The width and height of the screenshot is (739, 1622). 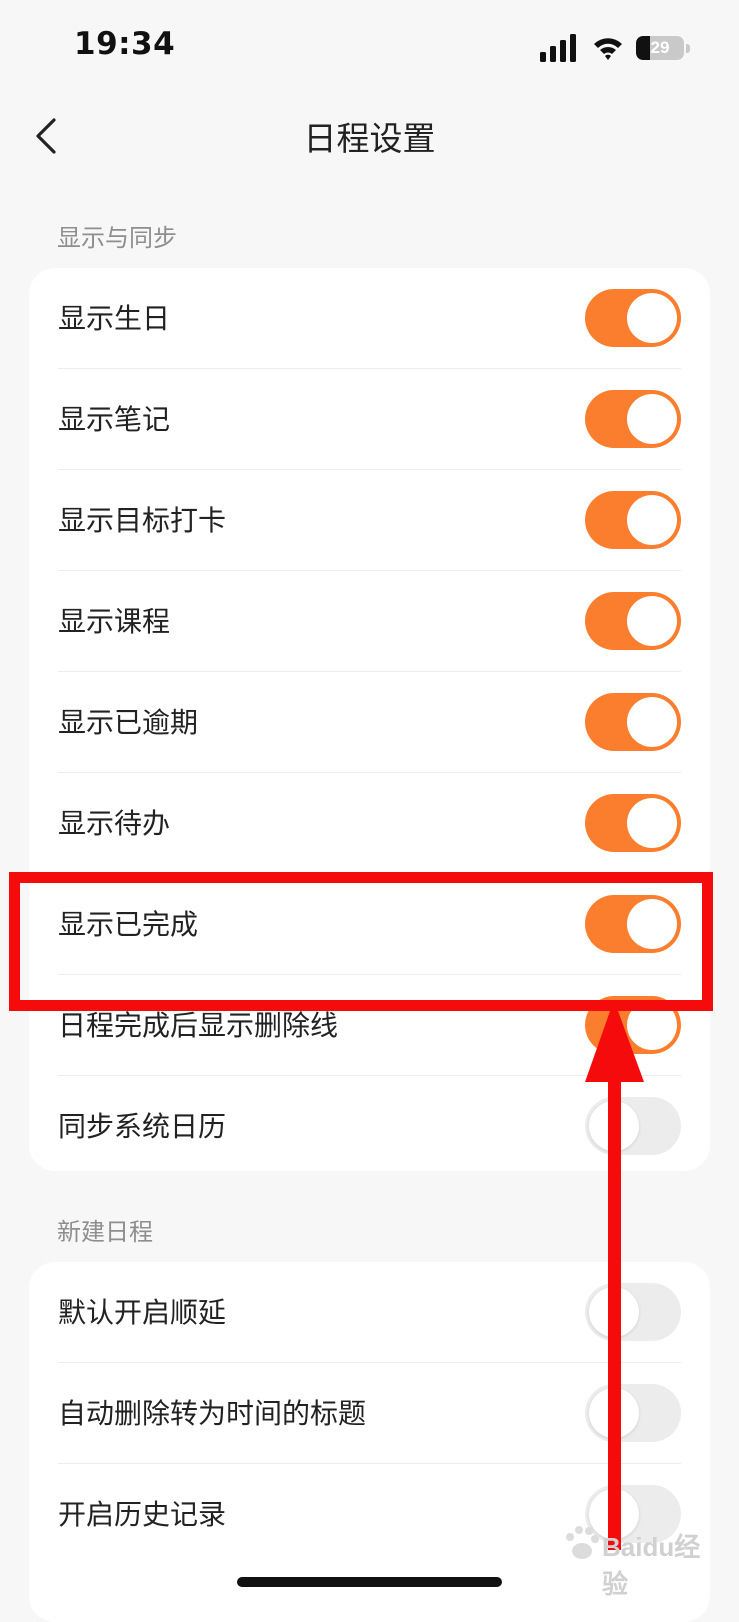 What do you see at coordinates (114, 318) in the screenshot?
I see `setting-label: 显示生日` at bounding box center [114, 318].